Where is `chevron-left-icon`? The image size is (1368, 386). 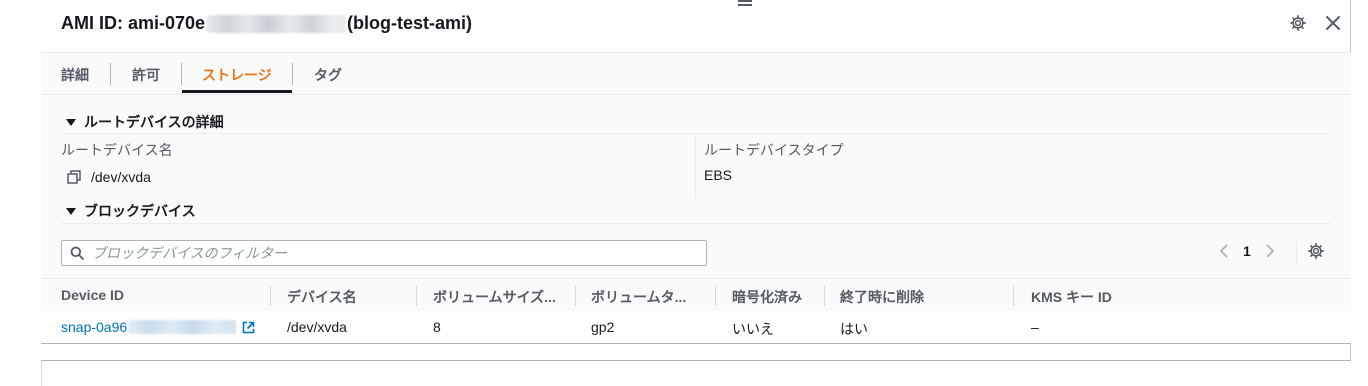 chevron-left-icon is located at coordinates (1224, 251).